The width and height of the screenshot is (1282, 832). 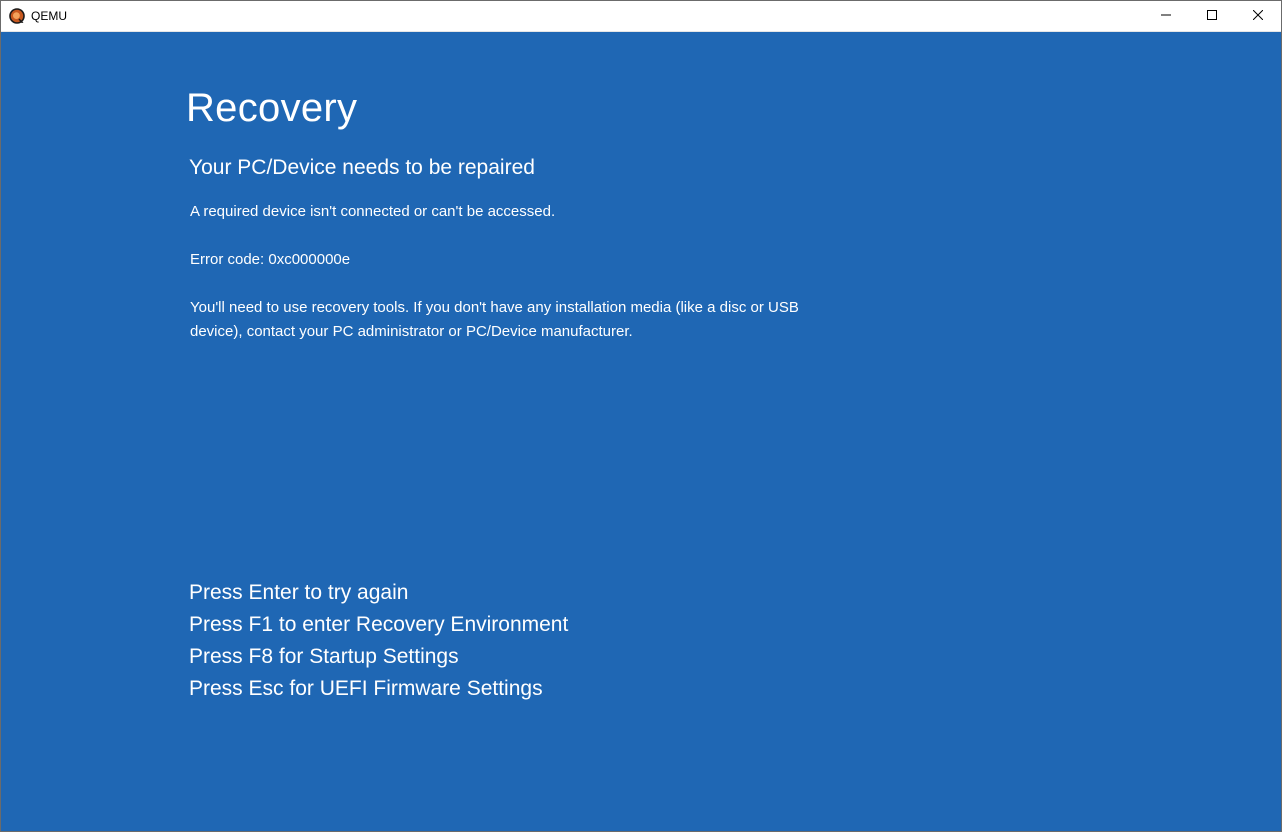 I want to click on close-button, so click(x=1258, y=16).